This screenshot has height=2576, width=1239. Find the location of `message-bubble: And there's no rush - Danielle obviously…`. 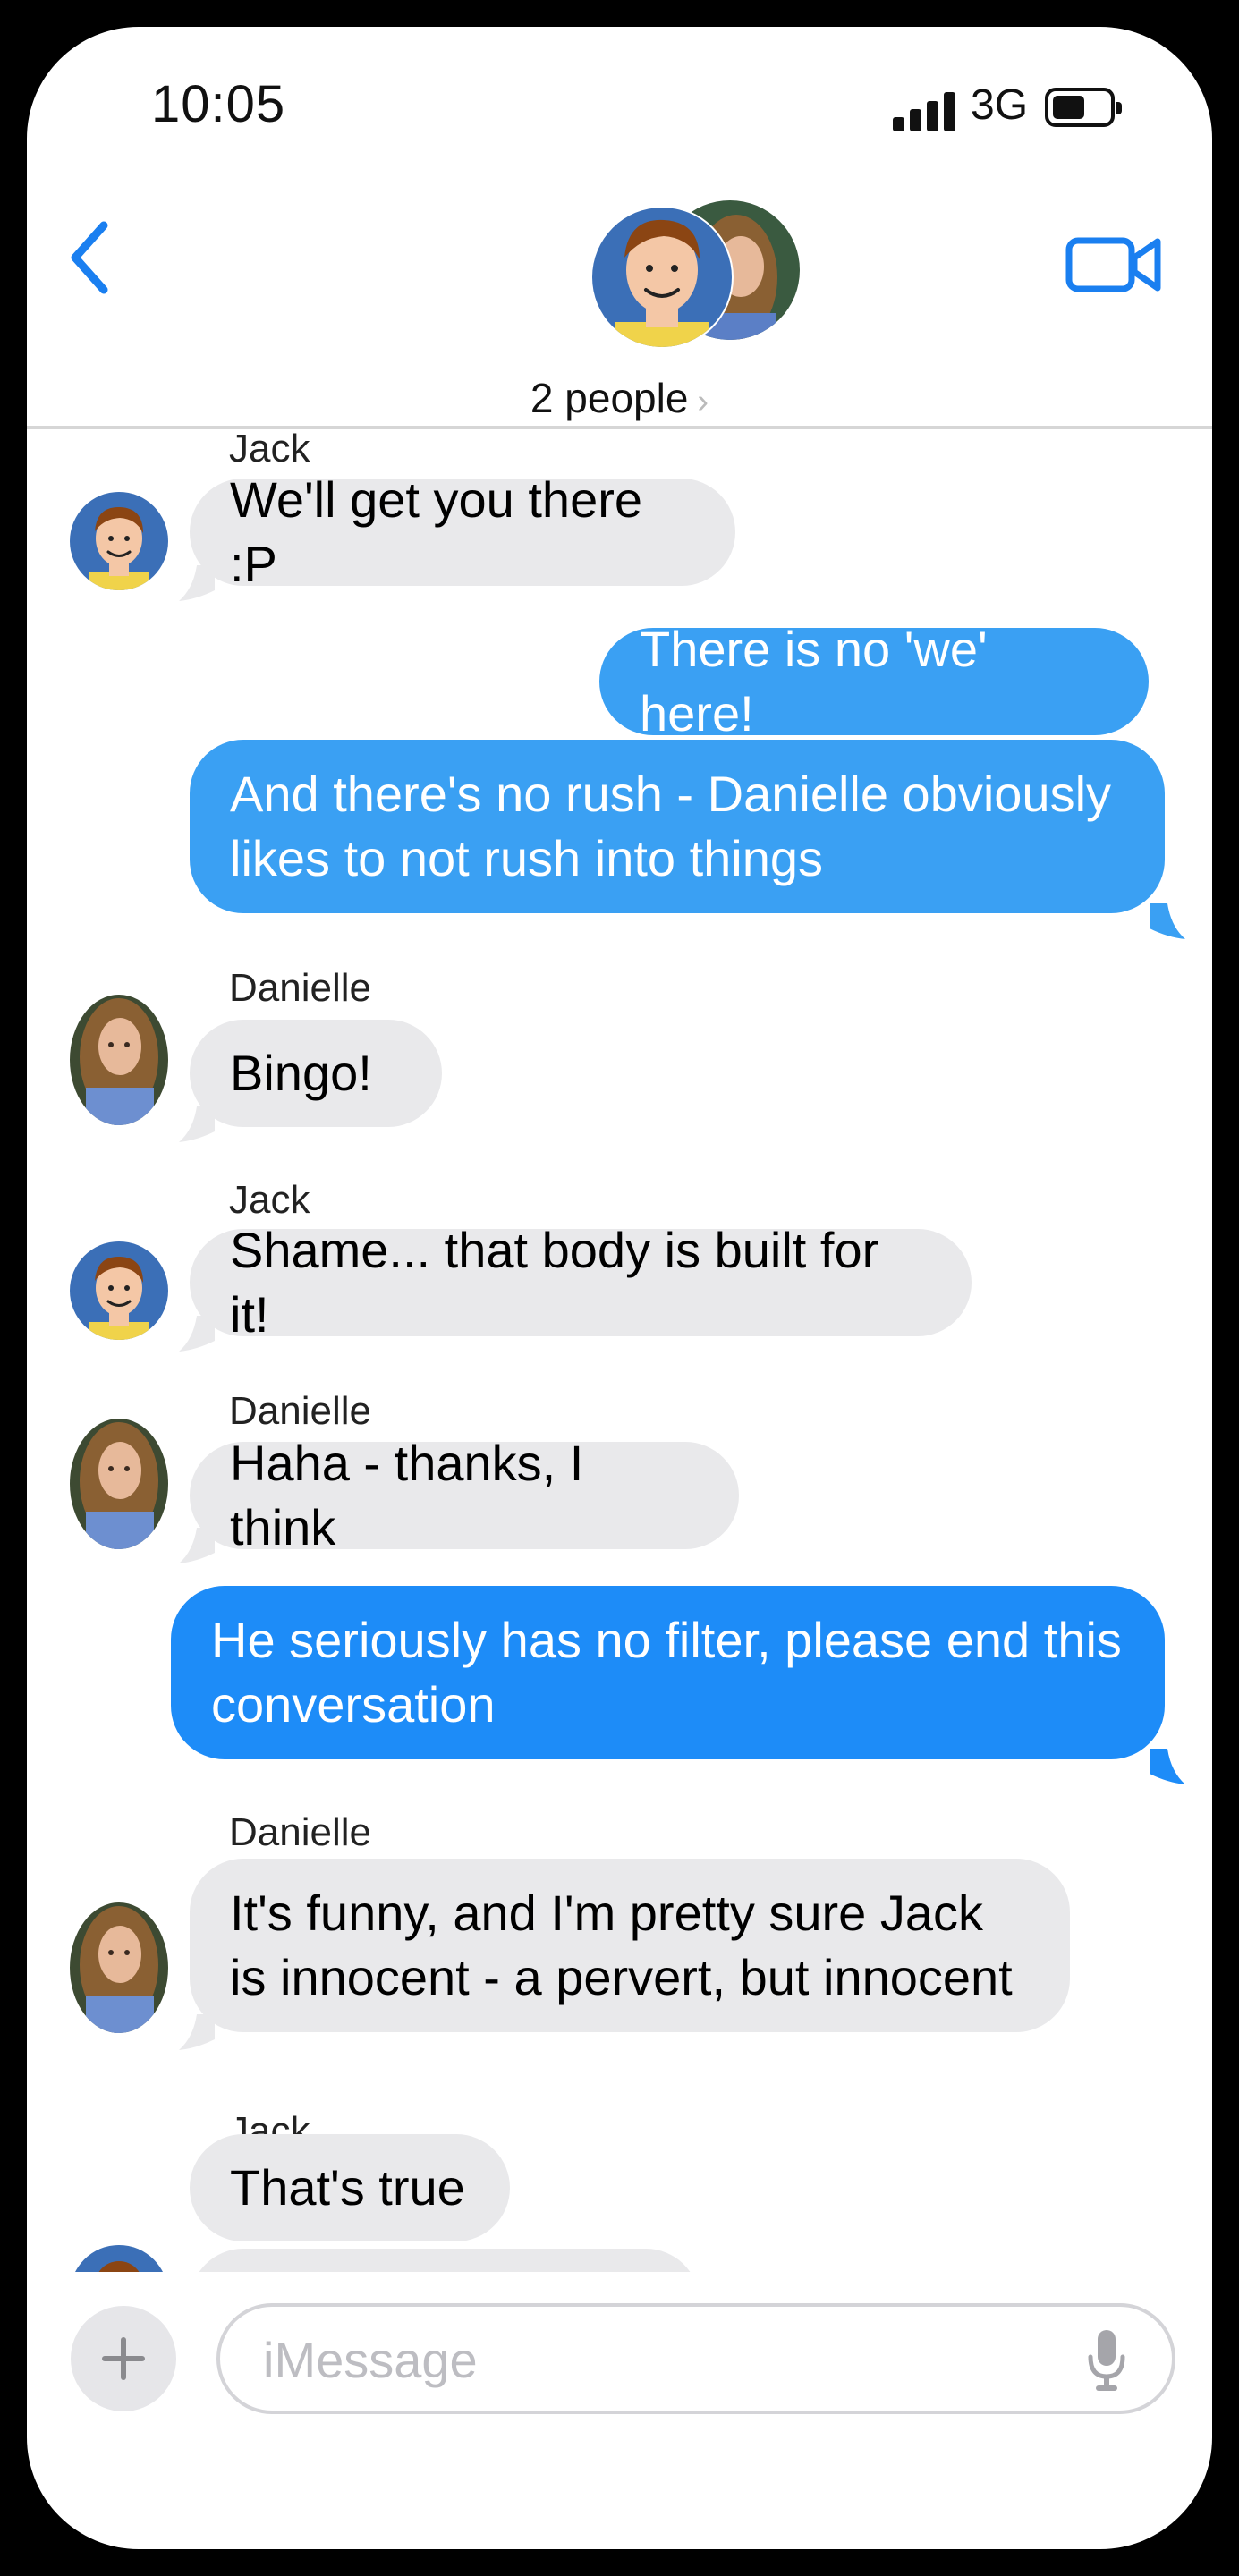

message-bubble: And there's no rush - Danielle obviously… is located at coordinates (677, 826).